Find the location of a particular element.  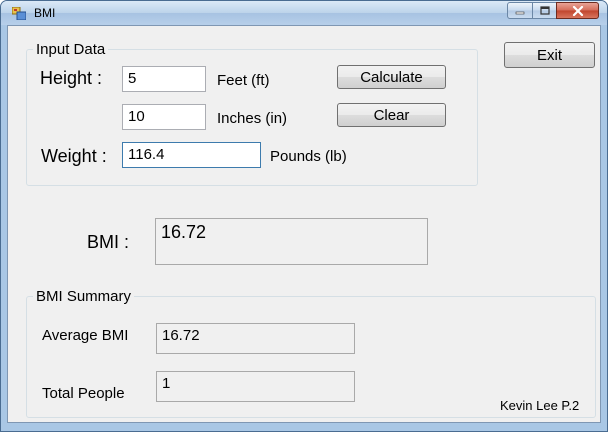

minimize-button is located at coordinates (520, 10).